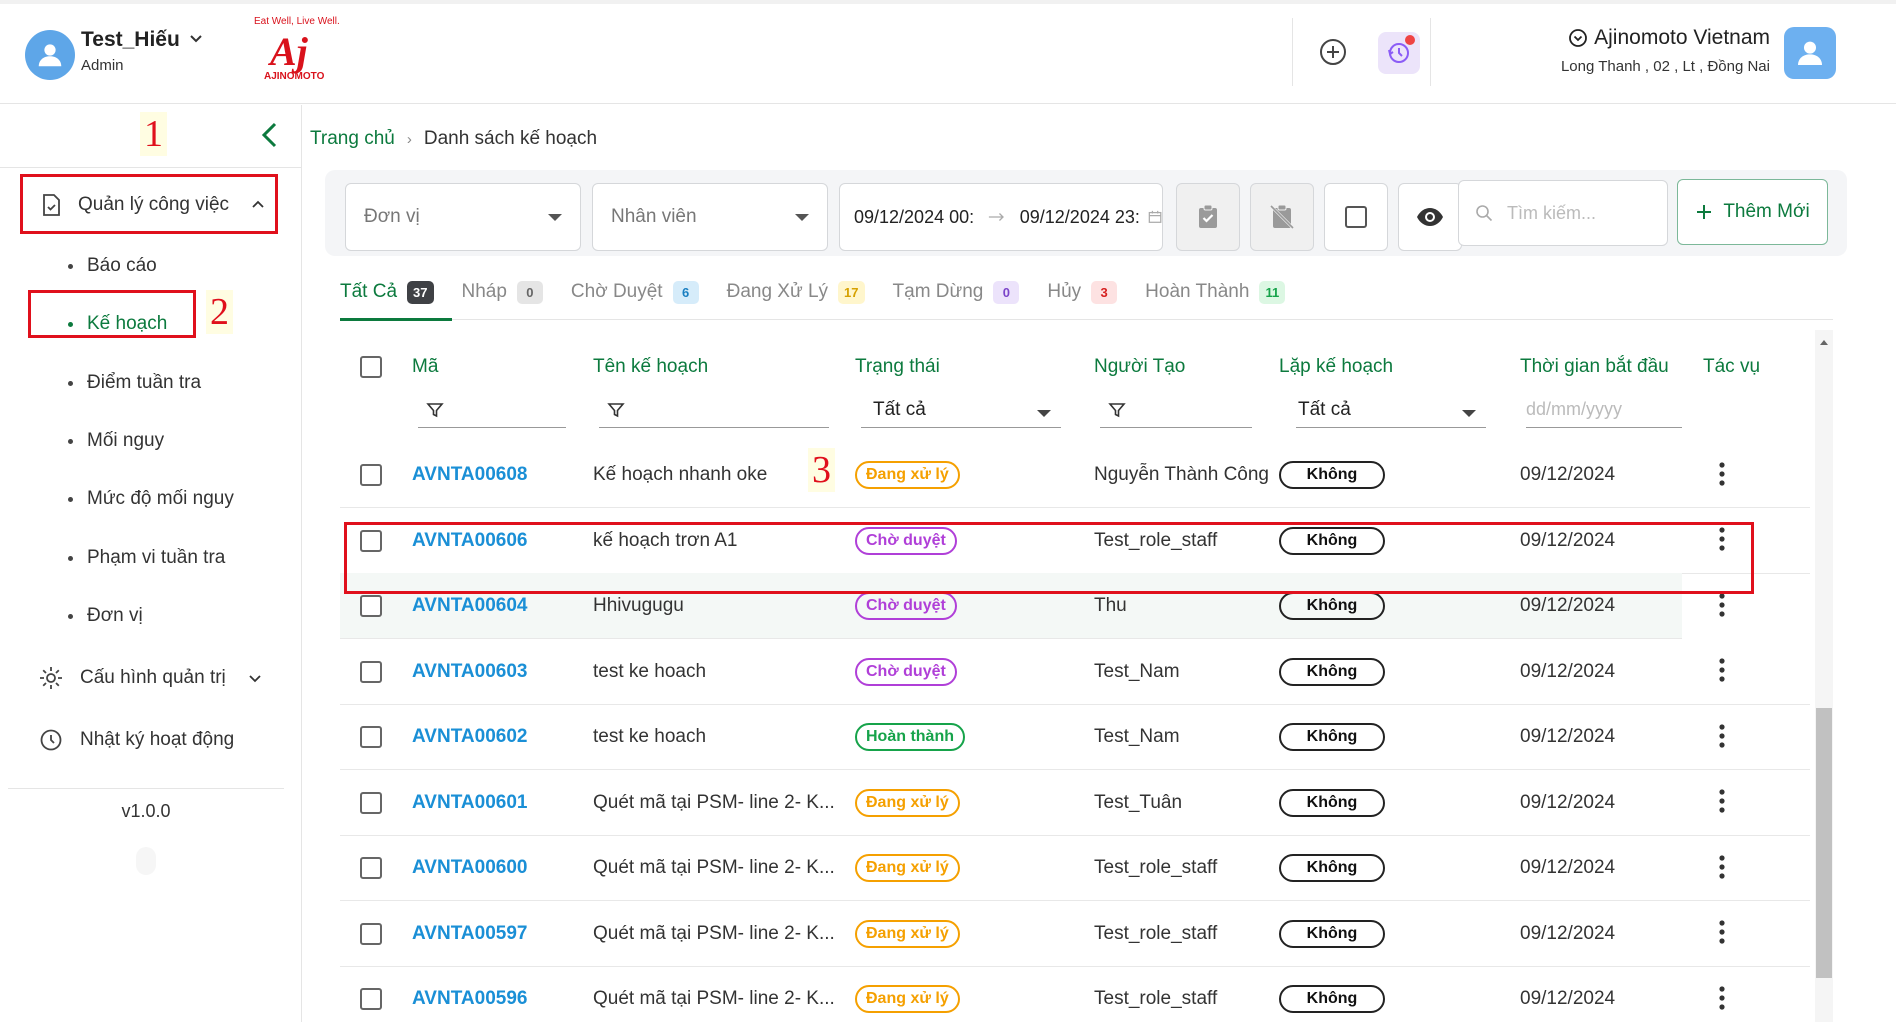 Image resolution: width=1896 pixels, height=1022 pixels. Describe the element at coordinates (151, 499) in the screenshot. I see `sidebar-item-hazard-levels: Mức độ mối nguy` at that location.